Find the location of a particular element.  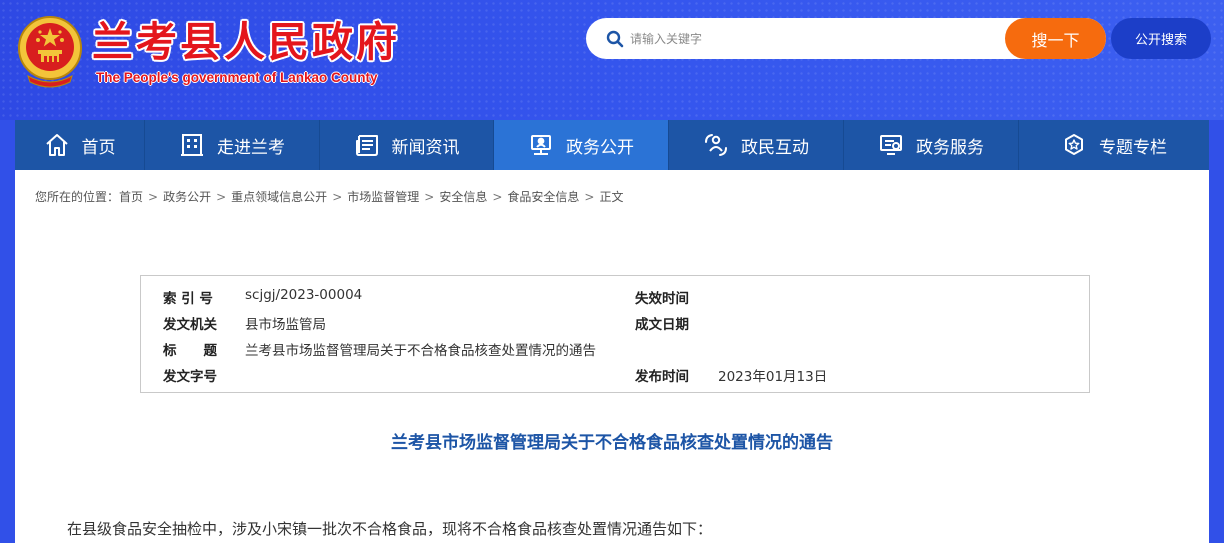

public-search-button: 公开搜索 is located at coordinates (1161, 38).